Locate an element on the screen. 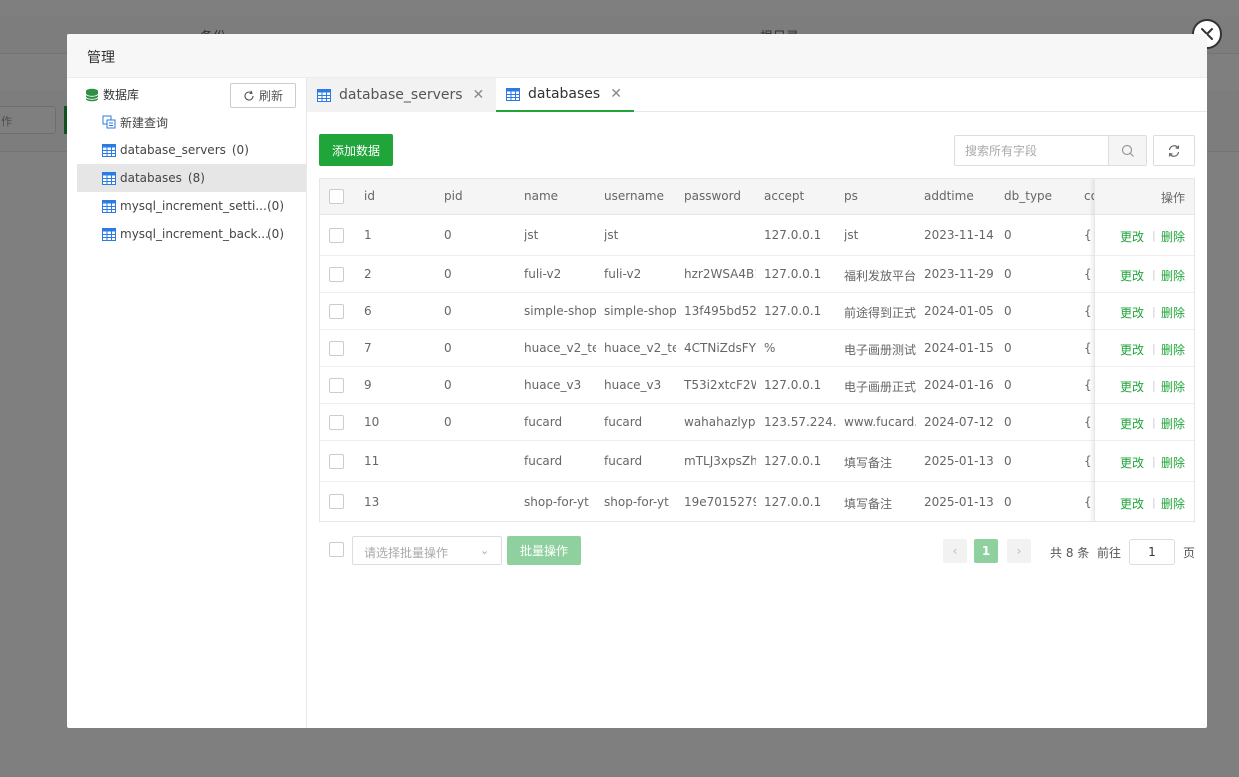 The height and width of the screenshot is (777, 1239). select-all-checkbox is located at coordinates (336, 196).